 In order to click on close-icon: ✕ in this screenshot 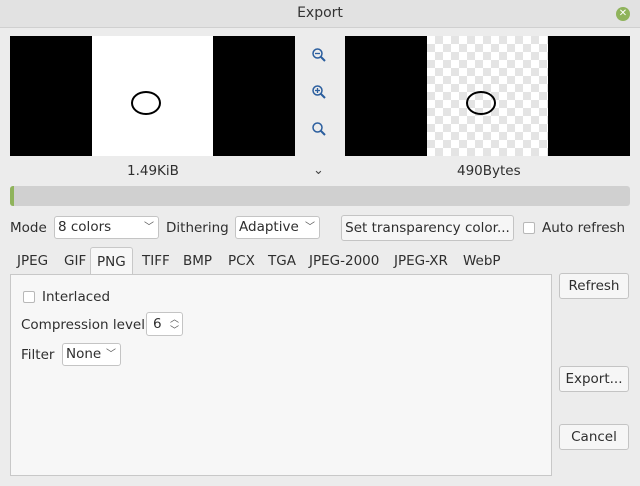, I will do `click(623, 14)`.